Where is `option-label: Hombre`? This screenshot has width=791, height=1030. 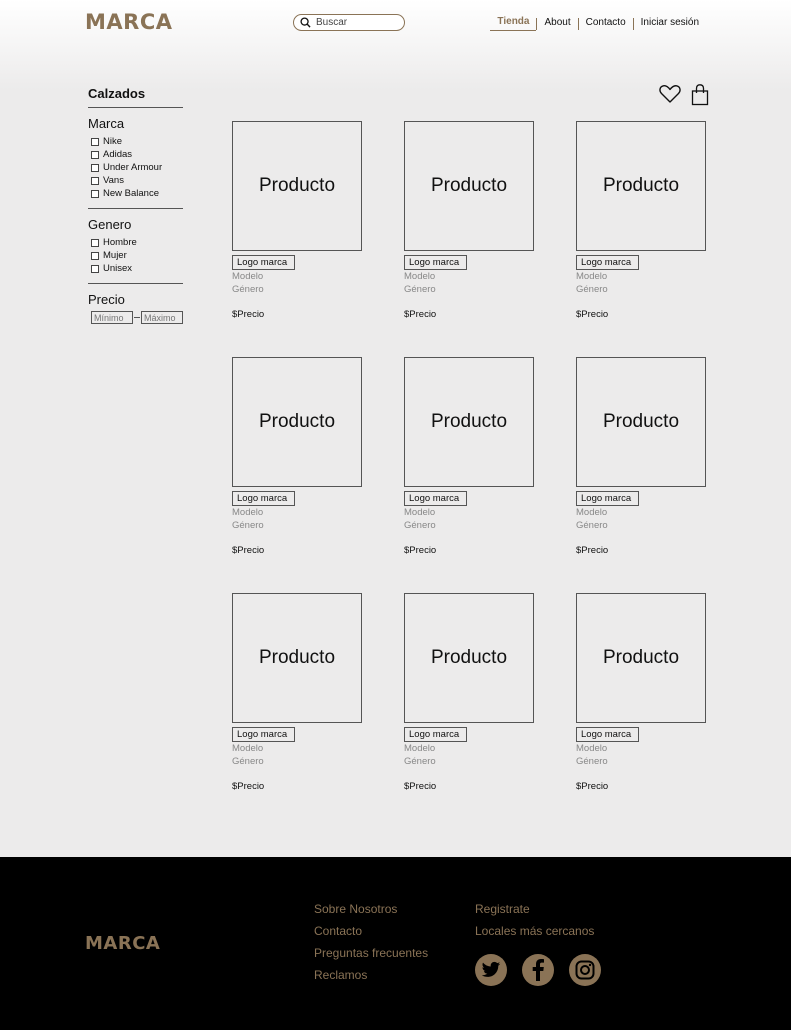
option-label: Hombre is located at coordinates (120, 242).